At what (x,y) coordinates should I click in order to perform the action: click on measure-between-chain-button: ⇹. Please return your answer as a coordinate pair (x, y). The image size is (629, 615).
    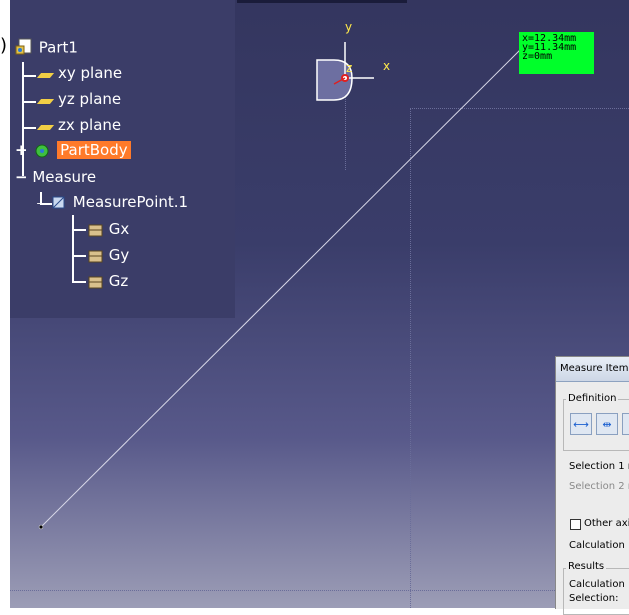
    Looking at the image, I should click on (607, 424).